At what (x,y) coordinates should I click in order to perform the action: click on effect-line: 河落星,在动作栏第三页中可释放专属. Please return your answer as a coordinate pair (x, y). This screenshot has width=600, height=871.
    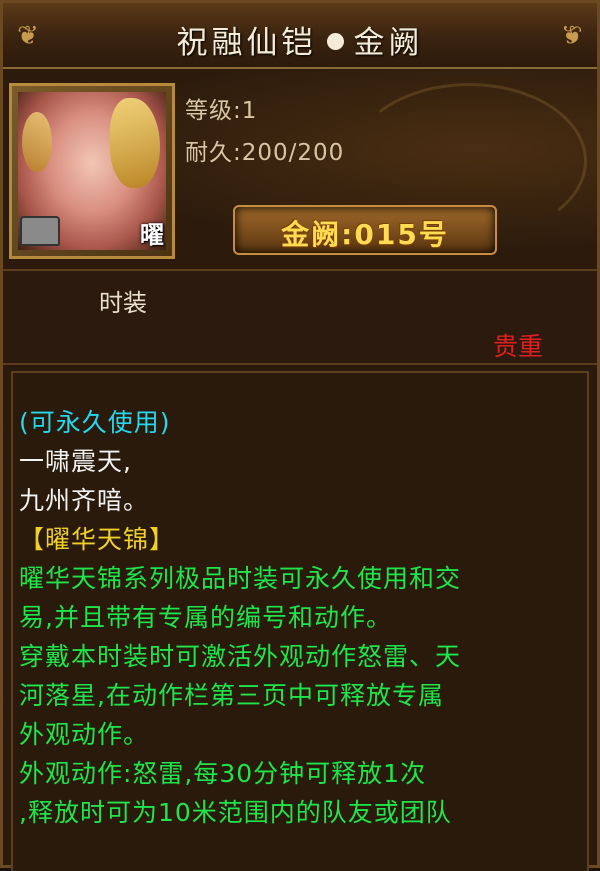
    Looking at the image, I should click on (231, 695).